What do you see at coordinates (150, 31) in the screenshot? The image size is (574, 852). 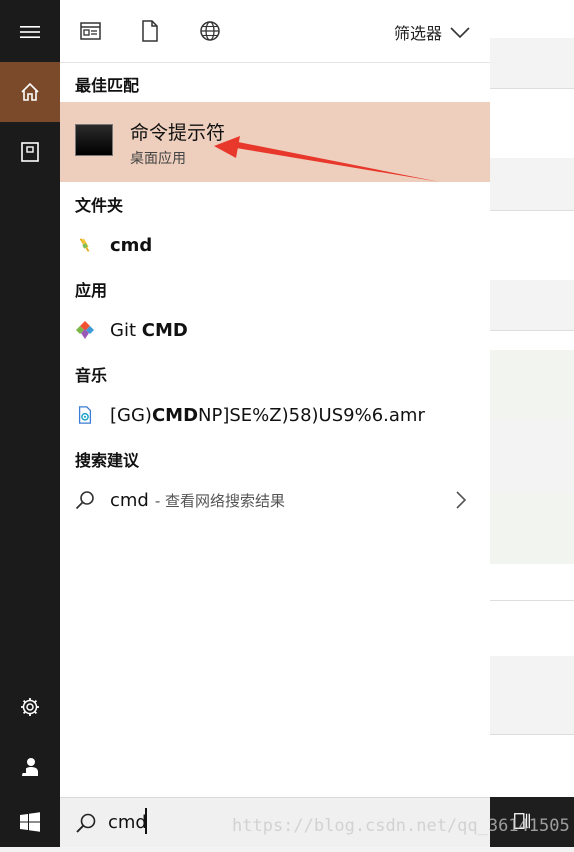 I see `file-icon` at bounding box center [150, 31].